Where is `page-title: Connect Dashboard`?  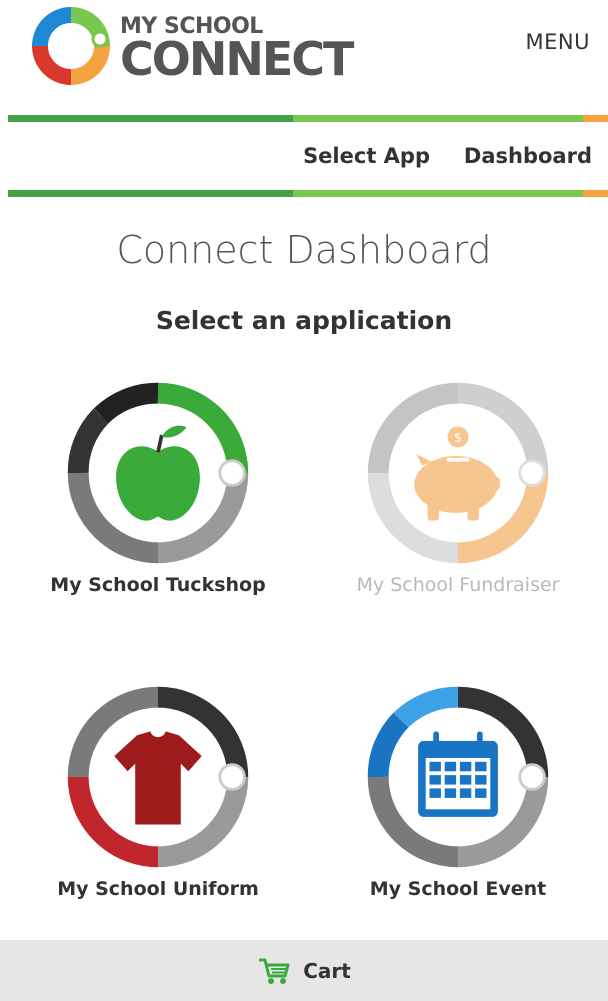 page-title: Connect Dashboard is located at coordinates (304, 250).